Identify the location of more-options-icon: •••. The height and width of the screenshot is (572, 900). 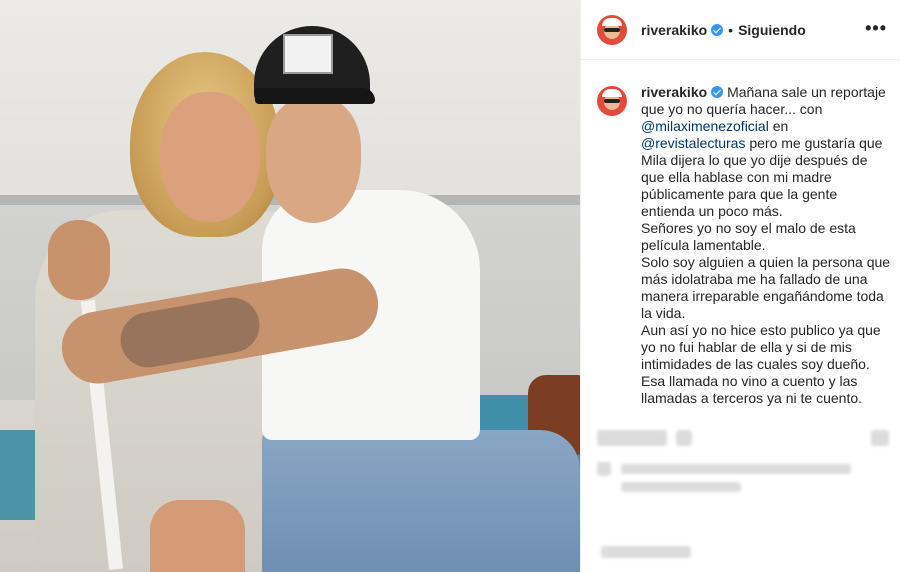
(876, 28).